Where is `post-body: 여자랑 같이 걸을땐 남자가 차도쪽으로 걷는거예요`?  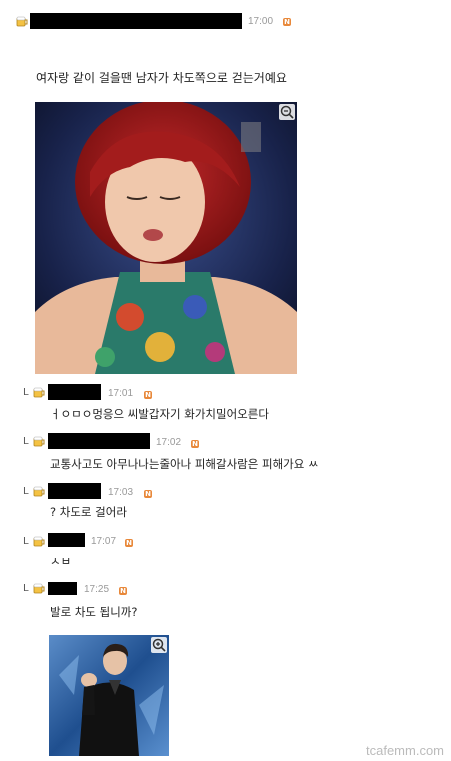
post-body: 여자랑 같이 걸을땐 남자가 차도쪽으로 걷는거예요 is located at coordinates (161, 78).